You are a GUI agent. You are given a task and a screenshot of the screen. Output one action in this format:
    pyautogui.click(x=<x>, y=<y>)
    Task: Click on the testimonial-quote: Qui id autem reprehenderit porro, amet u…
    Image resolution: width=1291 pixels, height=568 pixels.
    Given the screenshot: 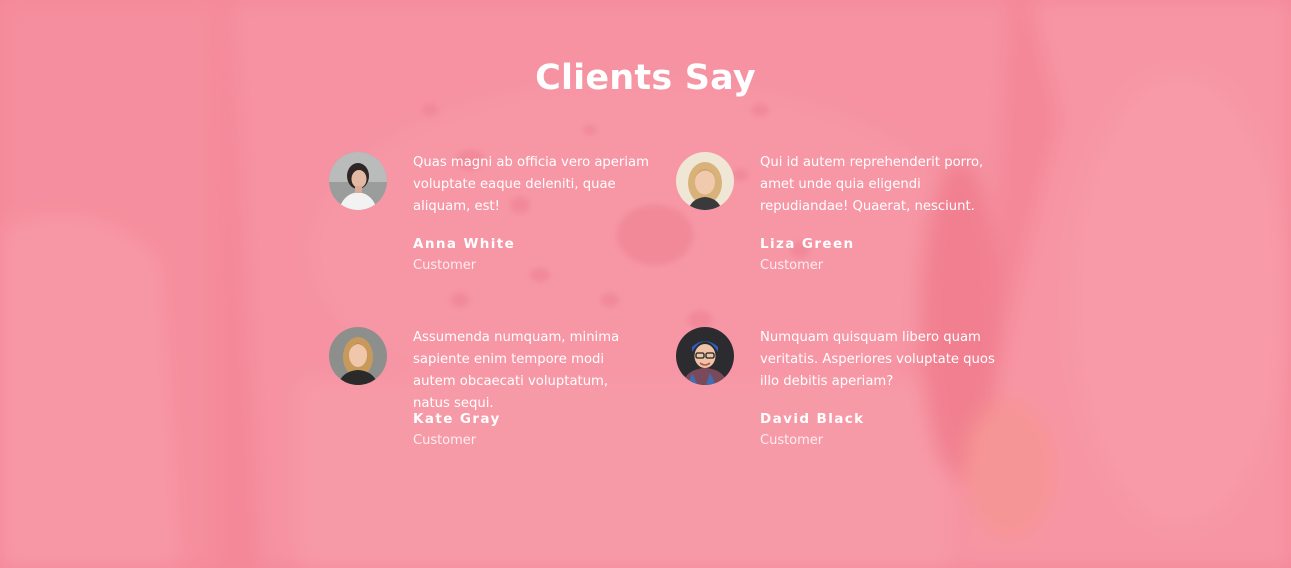 What is the action you would take?
    pyautogui.click(x=872, y=184)
    